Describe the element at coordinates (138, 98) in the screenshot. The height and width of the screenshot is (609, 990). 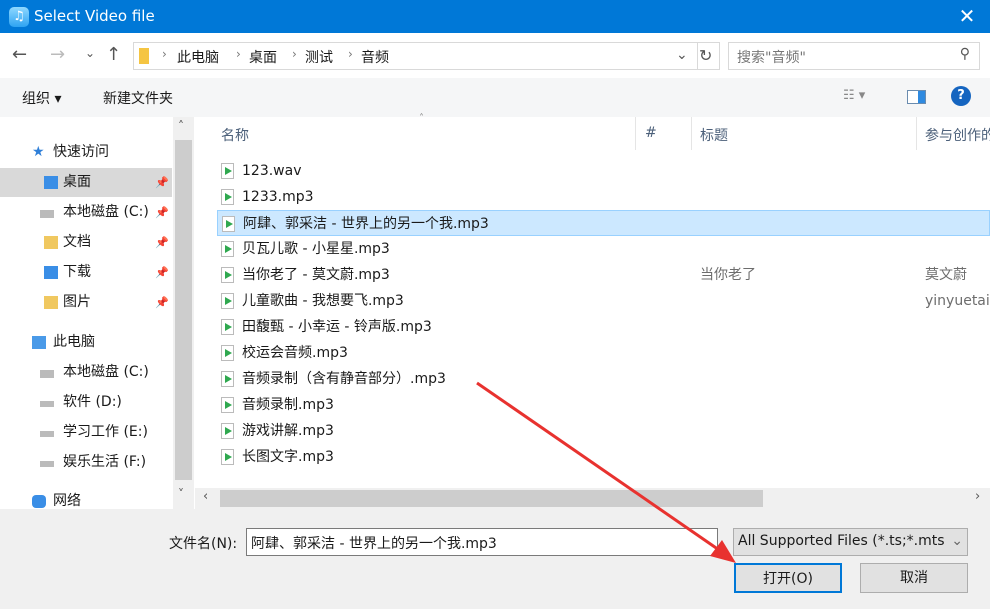
I see `new-folder-button: 新建文件夹` at that location.